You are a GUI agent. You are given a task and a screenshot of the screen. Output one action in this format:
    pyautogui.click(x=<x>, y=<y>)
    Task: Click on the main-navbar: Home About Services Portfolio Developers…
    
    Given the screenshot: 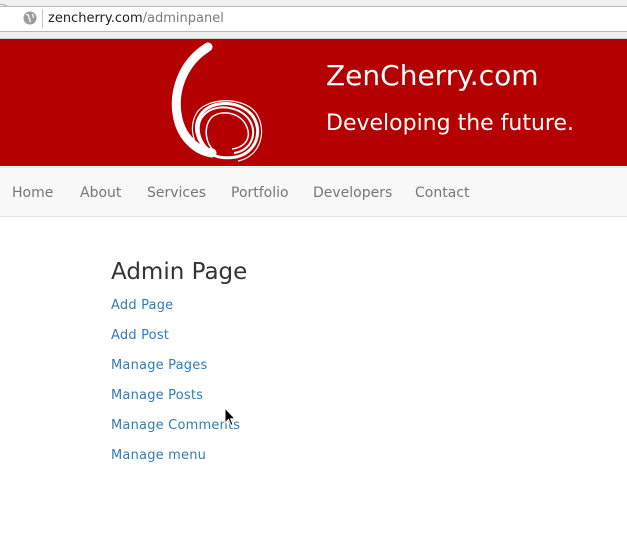 What is the action you would take?
    pyautogui.click(x=313, y=192)
    